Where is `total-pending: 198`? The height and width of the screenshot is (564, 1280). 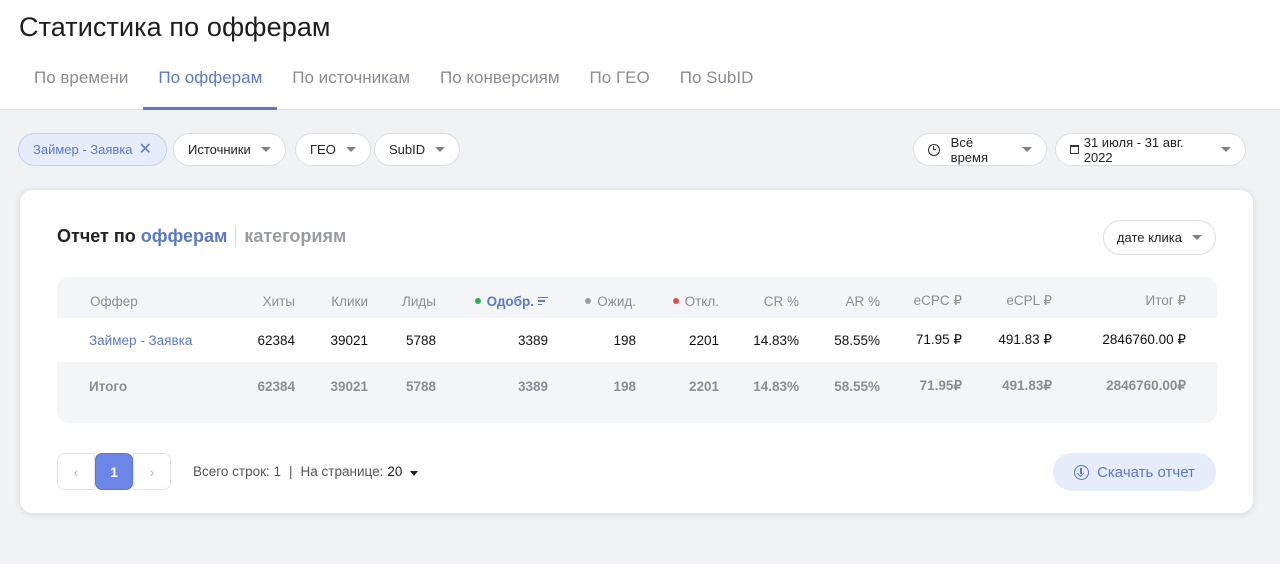
total-pending: 198 is located at coordinates (624, 386).